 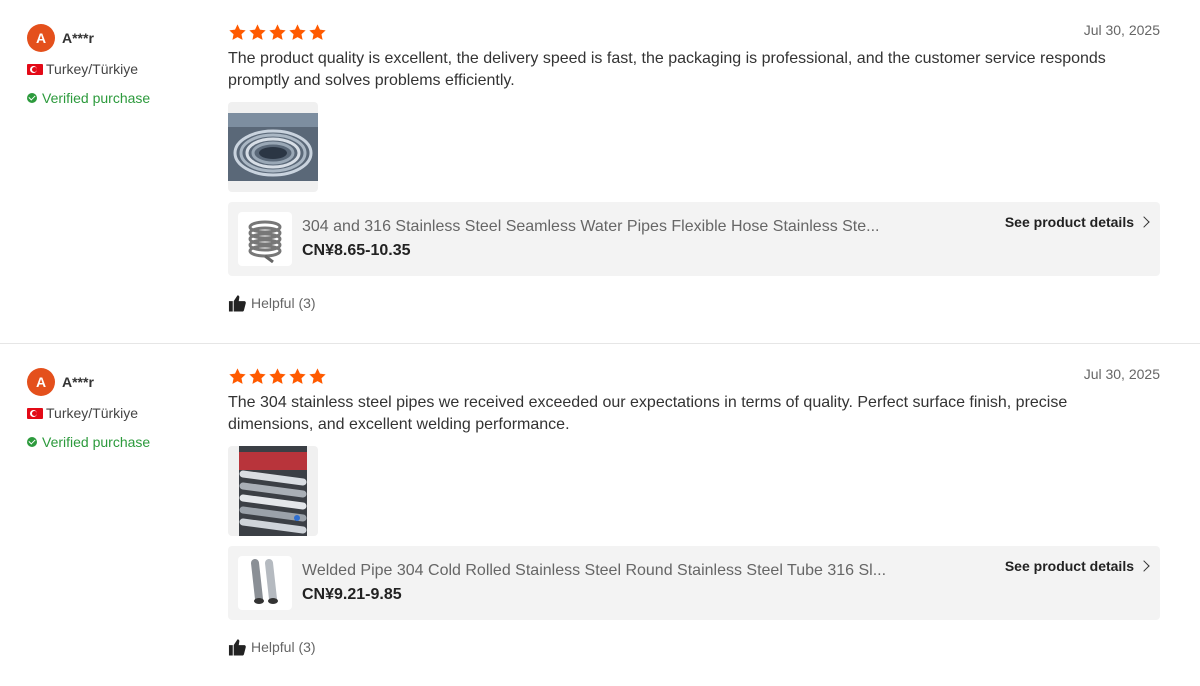 What do you see at coordinates (265, 241) in the screenshot?
I see `coiled-hose-thumbnail` at bounding box center [265, 241].